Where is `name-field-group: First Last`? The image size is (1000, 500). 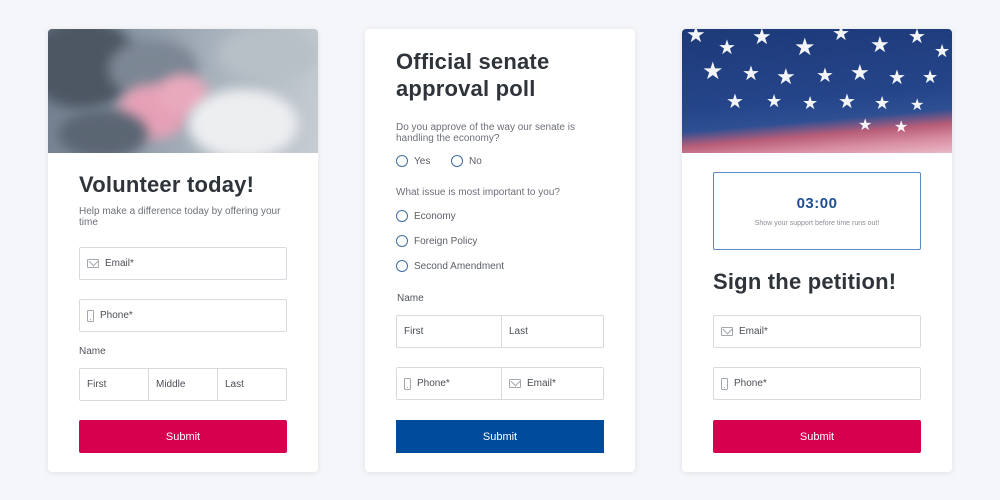
name-field-group: First Last is located at coordinates (500, 331).